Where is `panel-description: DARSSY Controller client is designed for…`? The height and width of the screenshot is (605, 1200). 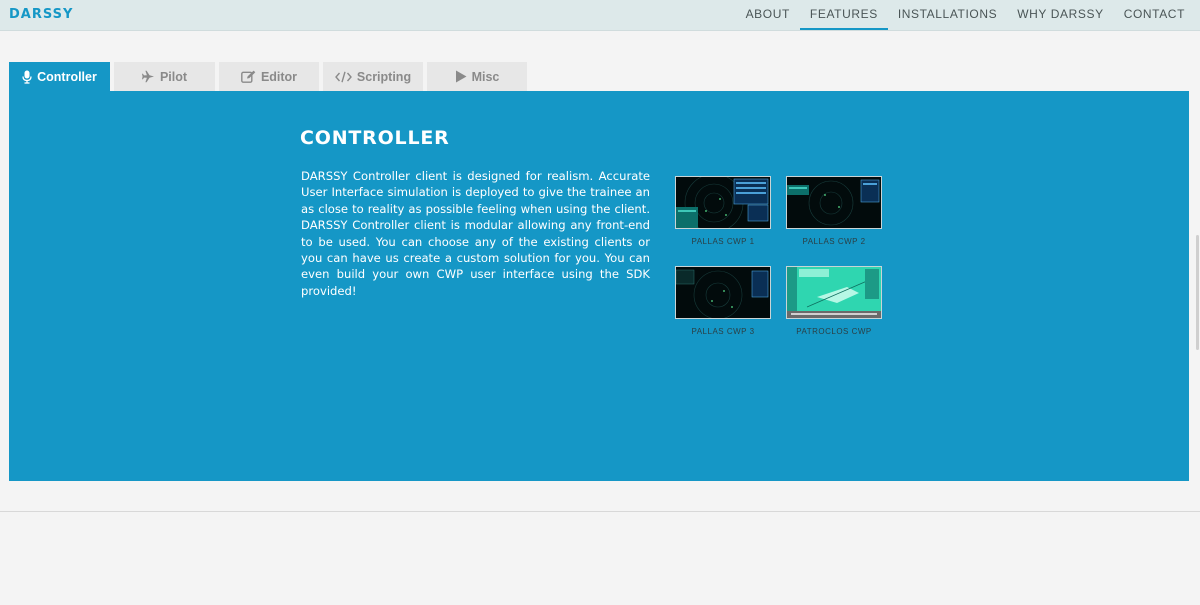
panel-description: DARSSY Controller client is designed for… is located at coordinates (475, 233).